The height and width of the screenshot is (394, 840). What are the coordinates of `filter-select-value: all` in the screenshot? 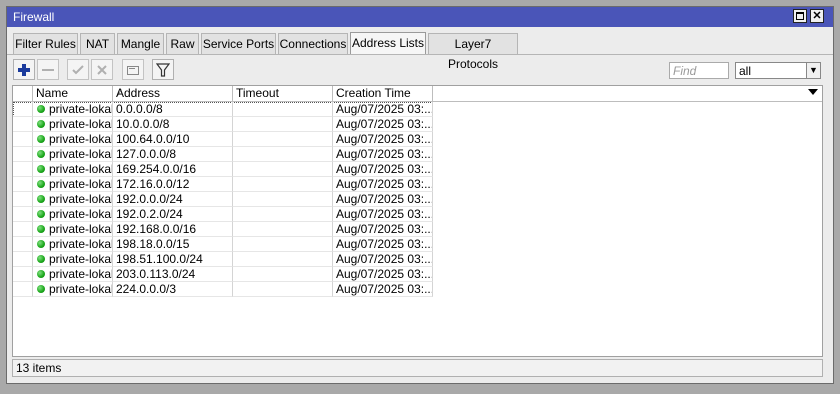 It's located at (745, 71).